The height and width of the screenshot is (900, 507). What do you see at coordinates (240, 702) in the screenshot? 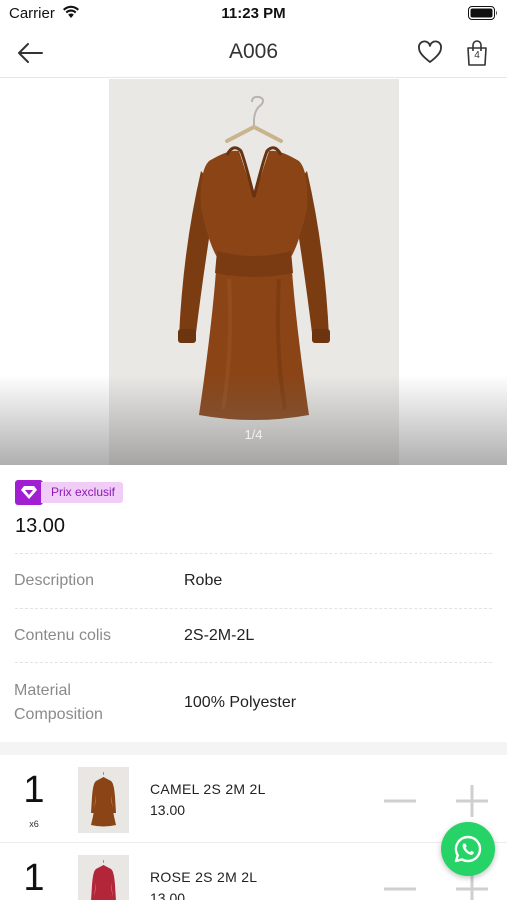
I see `spec-value-material: 100% Polyester` at bounding box center [240, 702].